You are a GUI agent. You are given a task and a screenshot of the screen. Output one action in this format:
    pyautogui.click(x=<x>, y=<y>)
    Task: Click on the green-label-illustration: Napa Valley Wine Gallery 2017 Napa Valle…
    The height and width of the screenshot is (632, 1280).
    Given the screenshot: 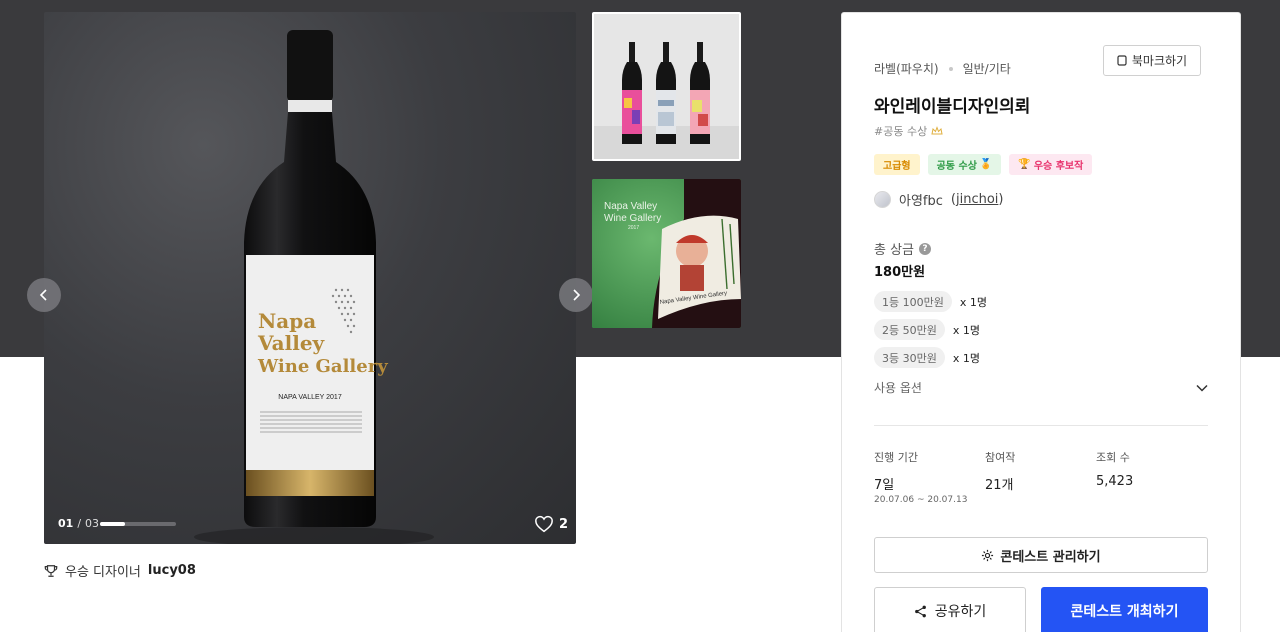 What is the action you would take?
    pyautogui.click(x=666, y=253)
    